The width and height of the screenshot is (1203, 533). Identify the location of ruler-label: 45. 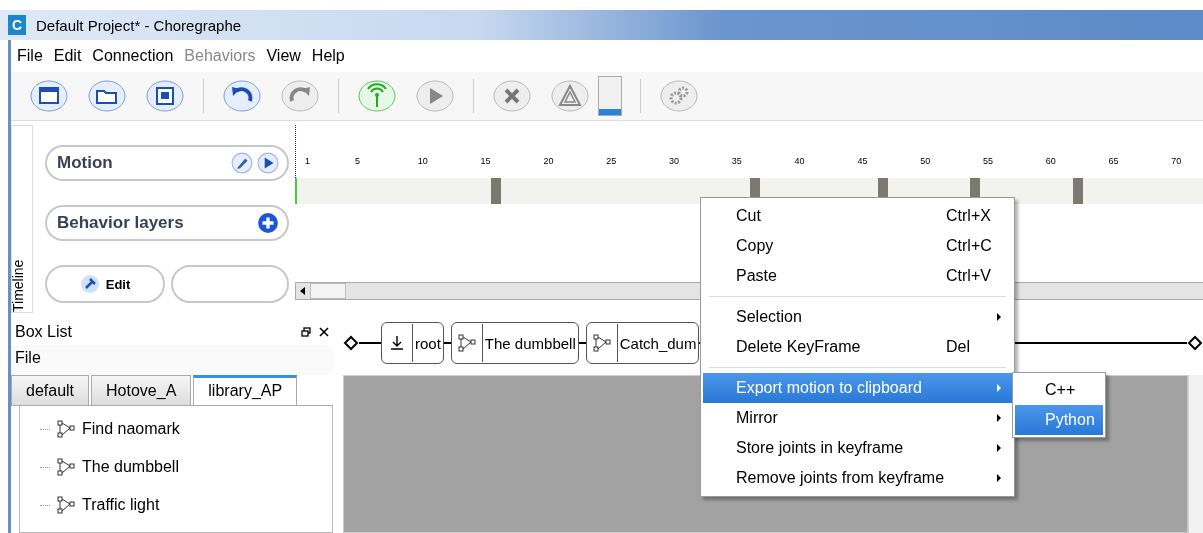
(863, 162).